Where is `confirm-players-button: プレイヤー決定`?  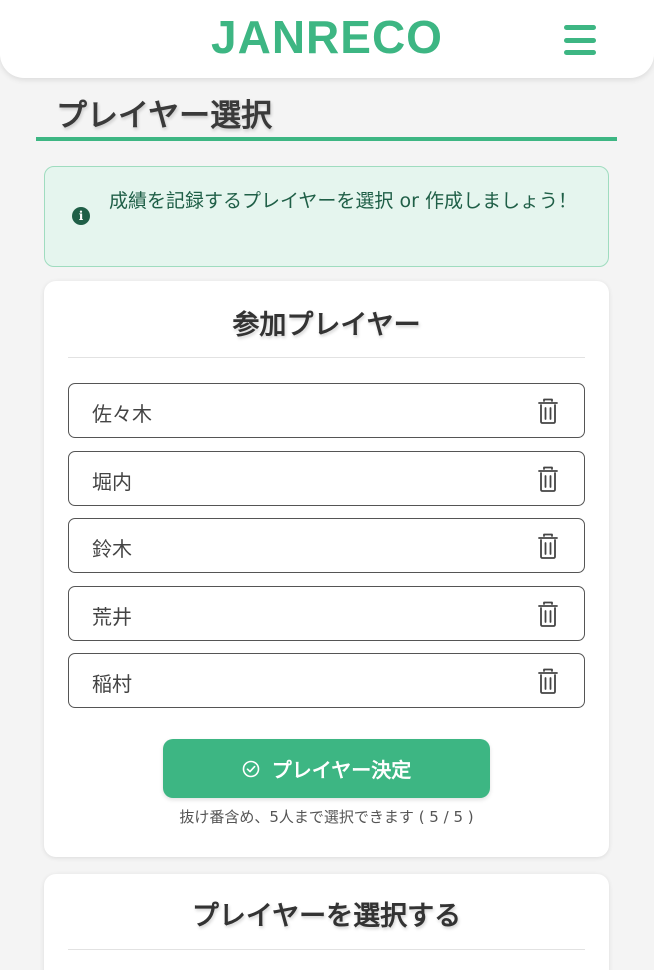 confirm-players-button: プレイヤー決定 is located at coordinates (326, 768).